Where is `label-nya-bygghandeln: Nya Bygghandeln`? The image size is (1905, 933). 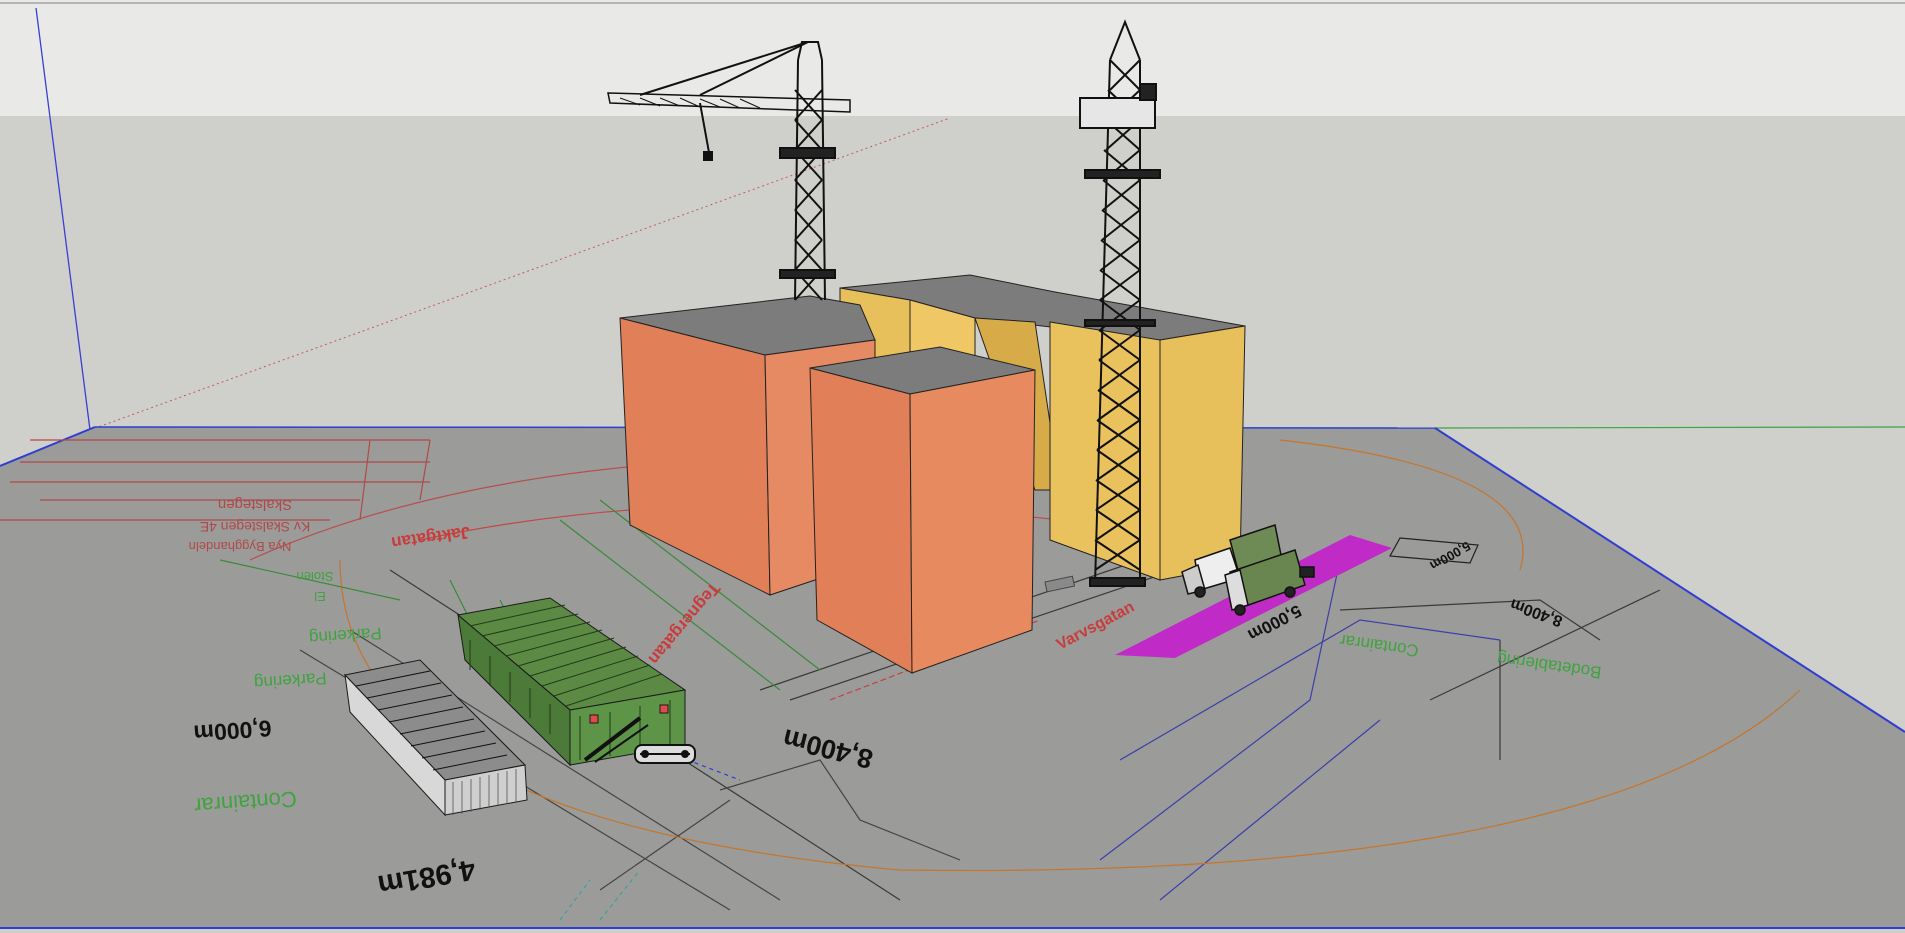
label-nya-bygghandeln: Nya Bygghandeln is located at coordinates (240, 546).